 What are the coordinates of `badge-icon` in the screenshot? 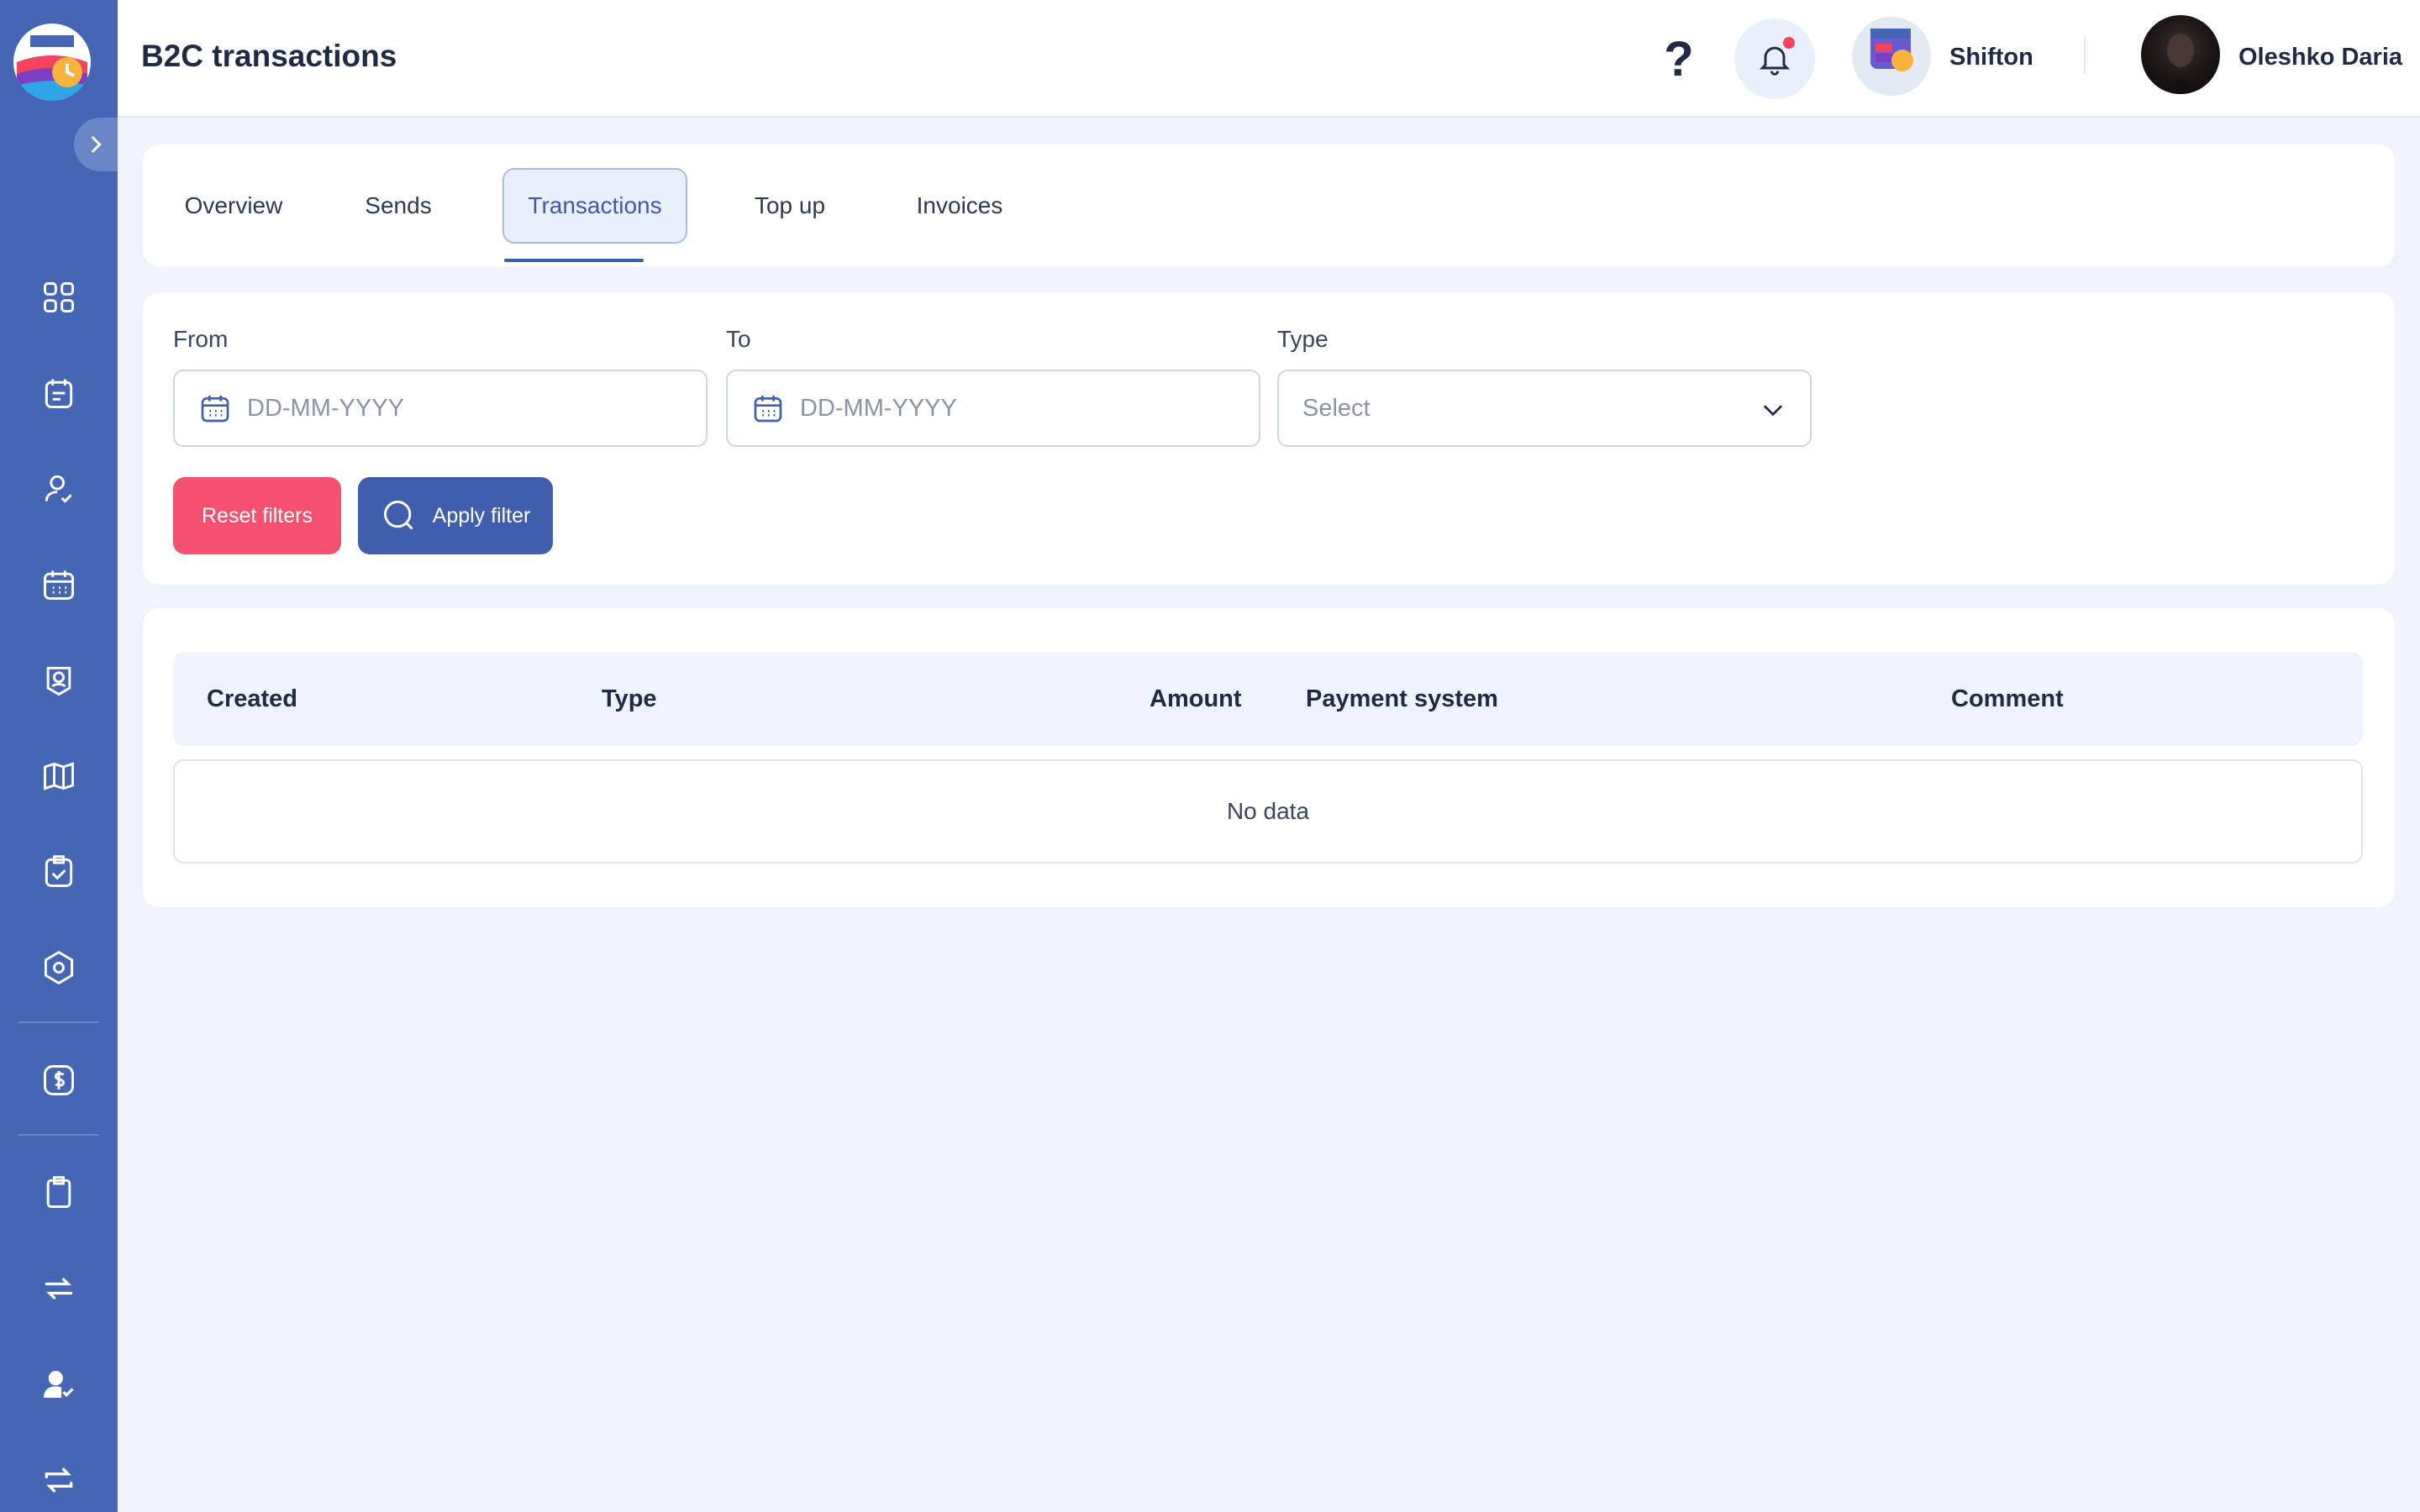 It's located at (58, 680).